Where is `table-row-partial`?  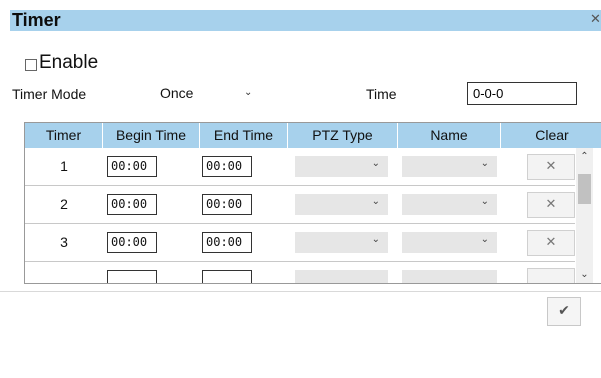 table-row-partial is located at coordinates (300, 272).